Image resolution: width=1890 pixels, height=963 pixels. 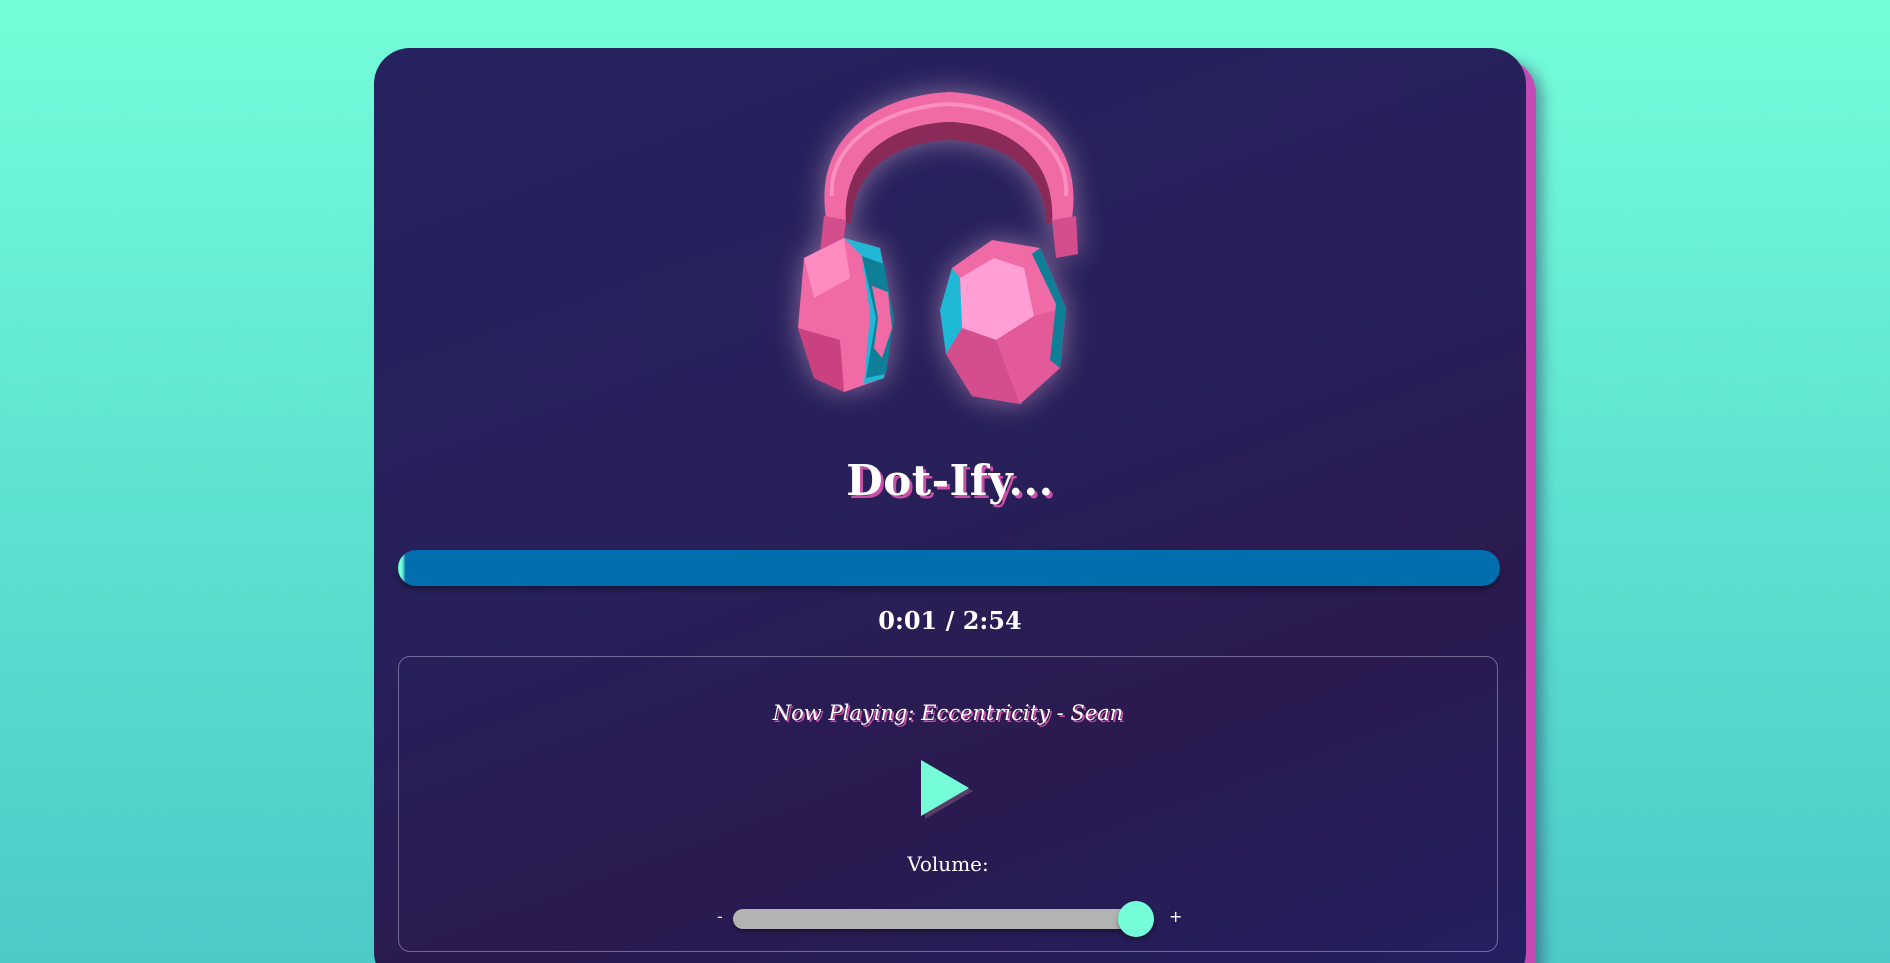 I want to click on volume-slider, so click(x=950, y=919).